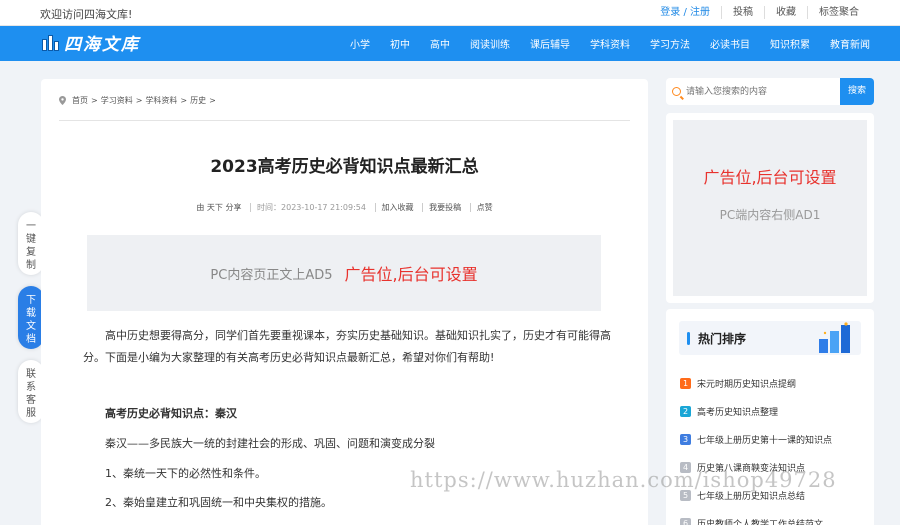  Describe the element at coordinates (742, 12) in the screenshot. I see `contribute-link: 投稿` at that location.